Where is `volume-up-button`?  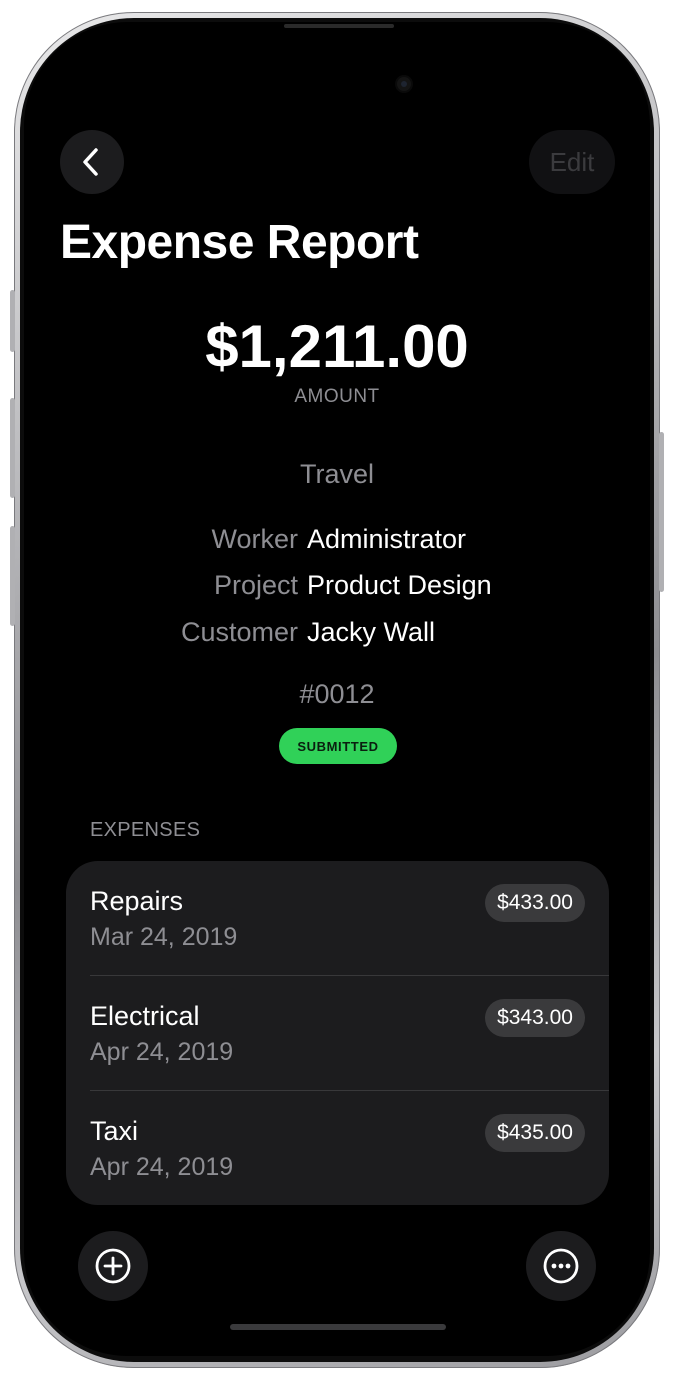 volume-up-button is located at coordinates (12, 448).